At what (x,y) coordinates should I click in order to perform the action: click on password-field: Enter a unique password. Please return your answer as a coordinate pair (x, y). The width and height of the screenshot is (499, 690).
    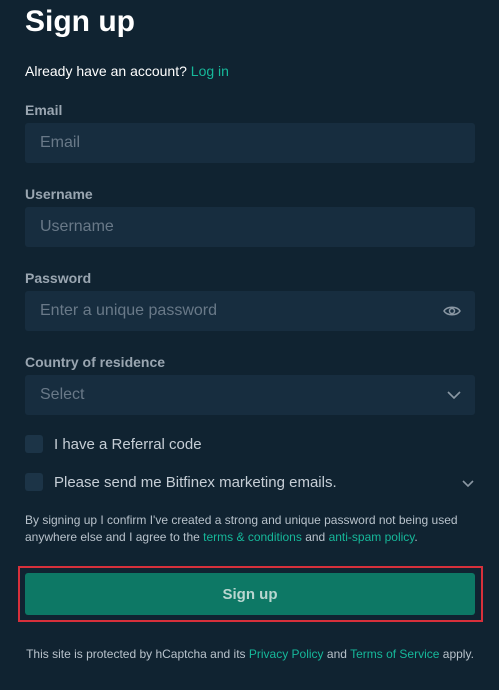
    Looking at the image, I should click on (250, 311).